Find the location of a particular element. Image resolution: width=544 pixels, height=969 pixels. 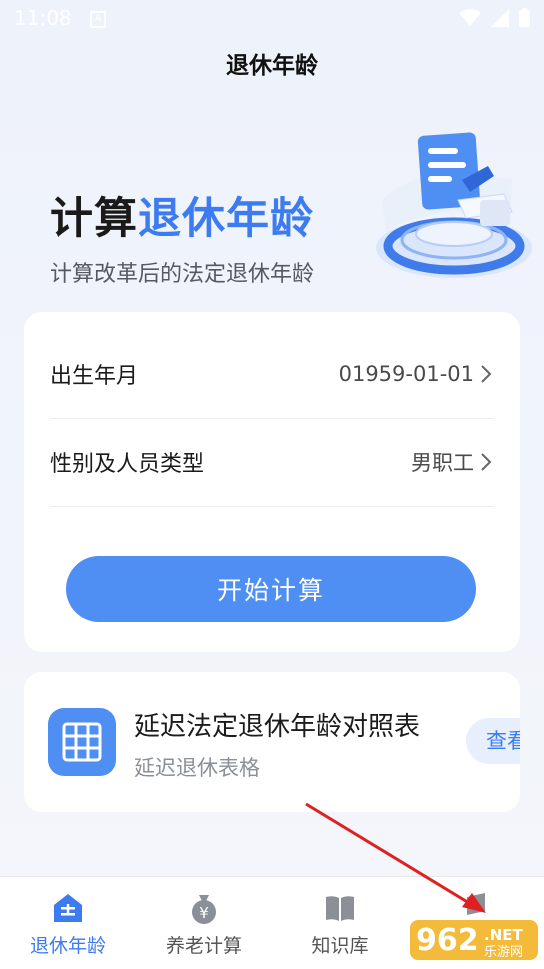

hero-title: 计算退休年龄 is located at coordinates (182, 215).